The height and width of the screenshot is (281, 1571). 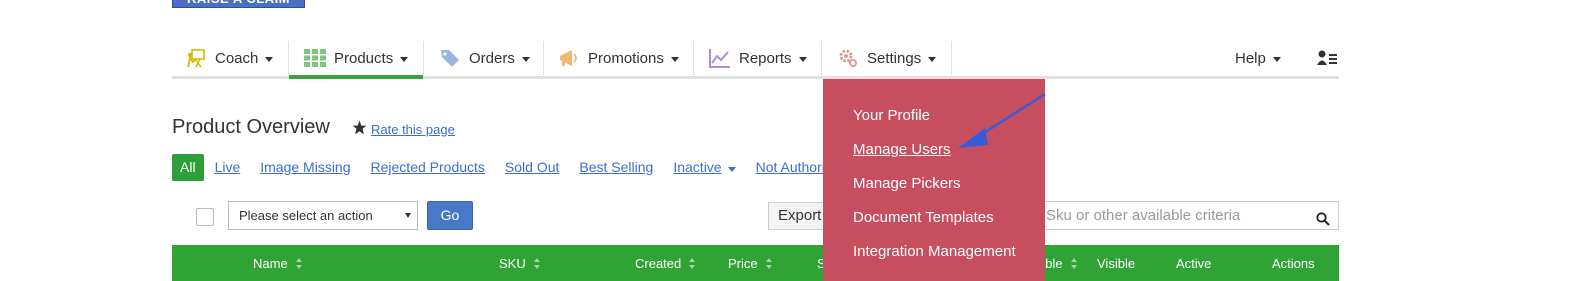 I want to click on nav-label: Help, so click(x=1250, y=58).